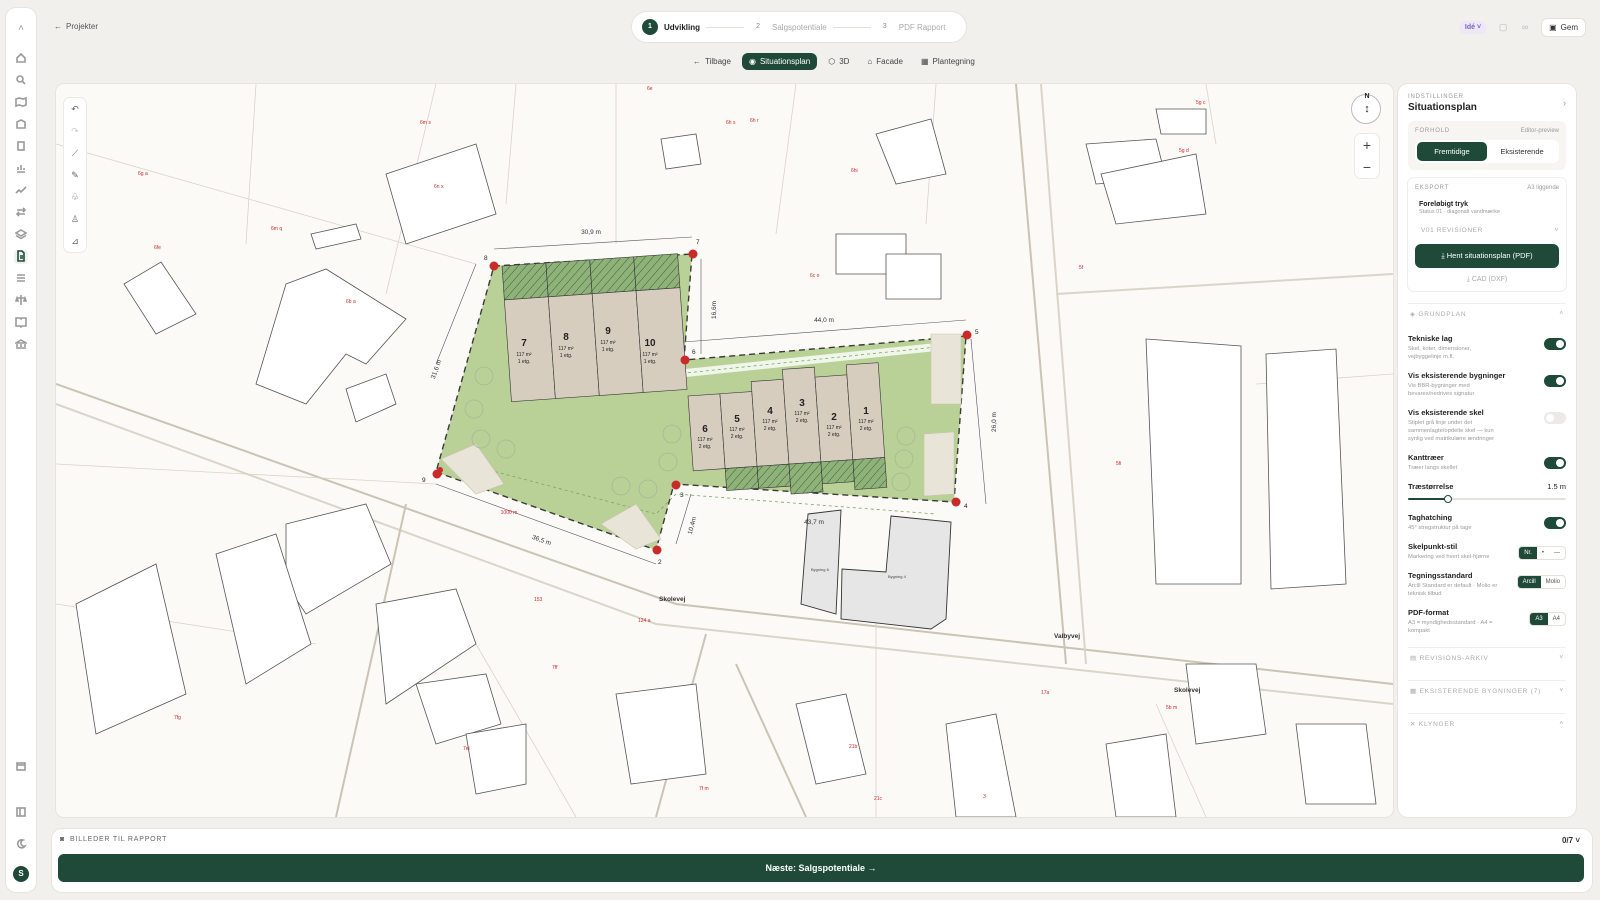  Describe the element at coordinates (76, 26) in the screenshot. I see `back-to-projects-link: ← Projekter` at that location.